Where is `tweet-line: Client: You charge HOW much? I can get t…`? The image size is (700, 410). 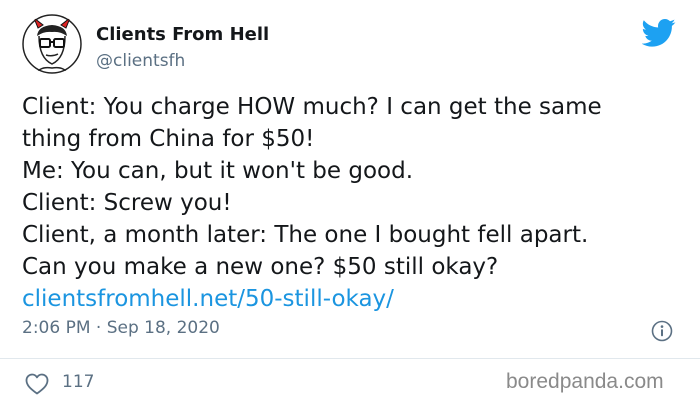 tweet-line: Client: You charge HOW much? I can get t… is located at coordinates (312, 107).